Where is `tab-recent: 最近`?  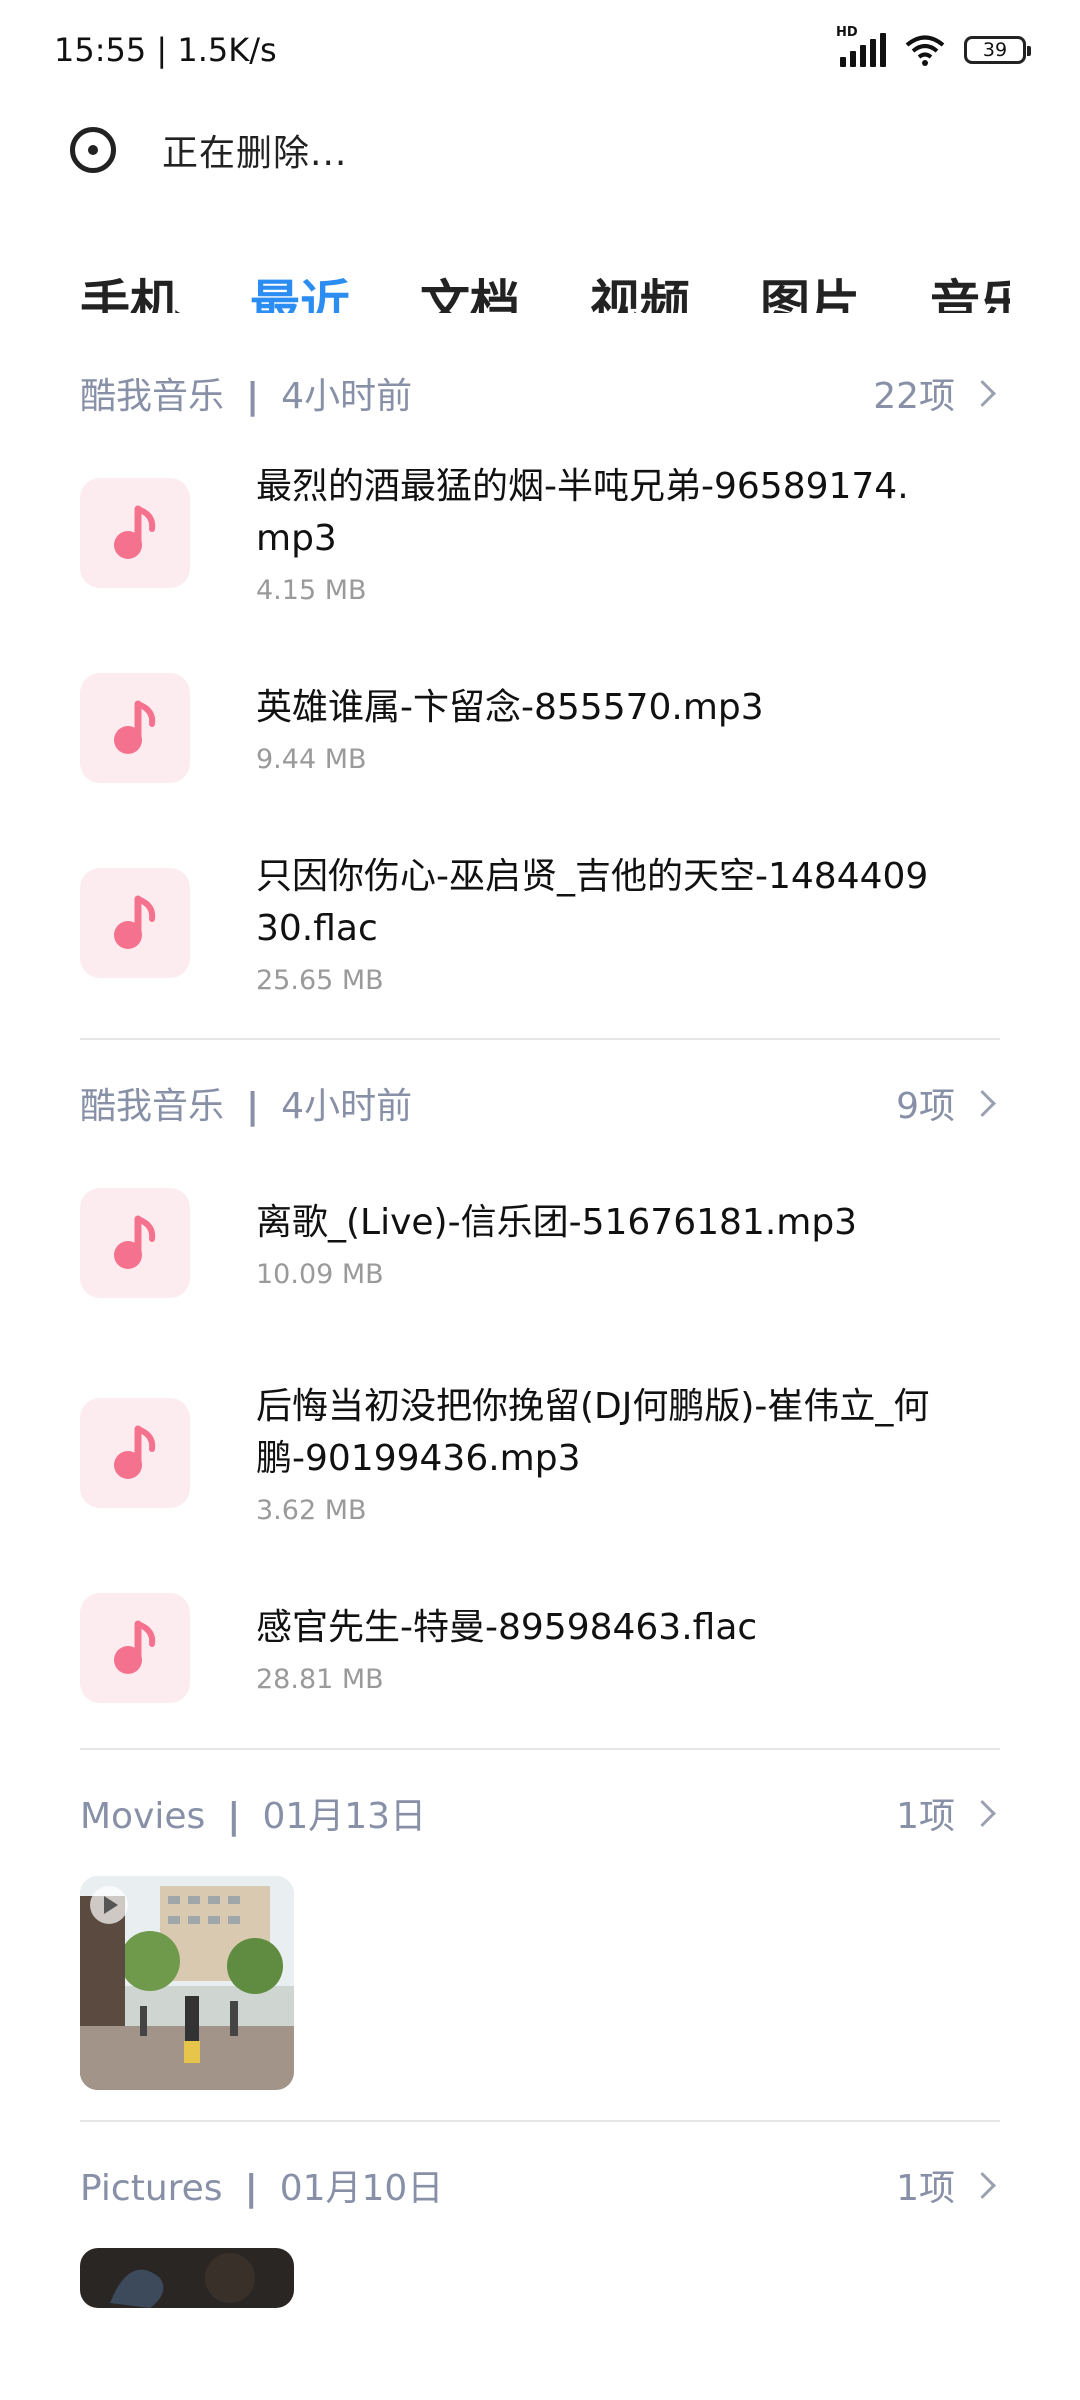 tab-recent: 最近 is located at coordinates (300, 288).